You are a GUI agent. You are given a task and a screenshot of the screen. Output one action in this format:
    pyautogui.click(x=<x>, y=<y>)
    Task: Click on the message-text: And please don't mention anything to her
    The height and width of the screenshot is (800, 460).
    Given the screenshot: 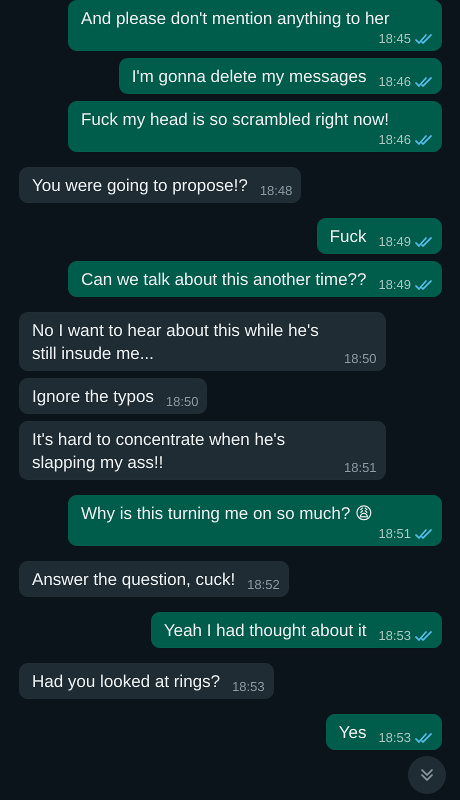 What is the action you would take?
    pyautogui.click(x=235, y=19)
    